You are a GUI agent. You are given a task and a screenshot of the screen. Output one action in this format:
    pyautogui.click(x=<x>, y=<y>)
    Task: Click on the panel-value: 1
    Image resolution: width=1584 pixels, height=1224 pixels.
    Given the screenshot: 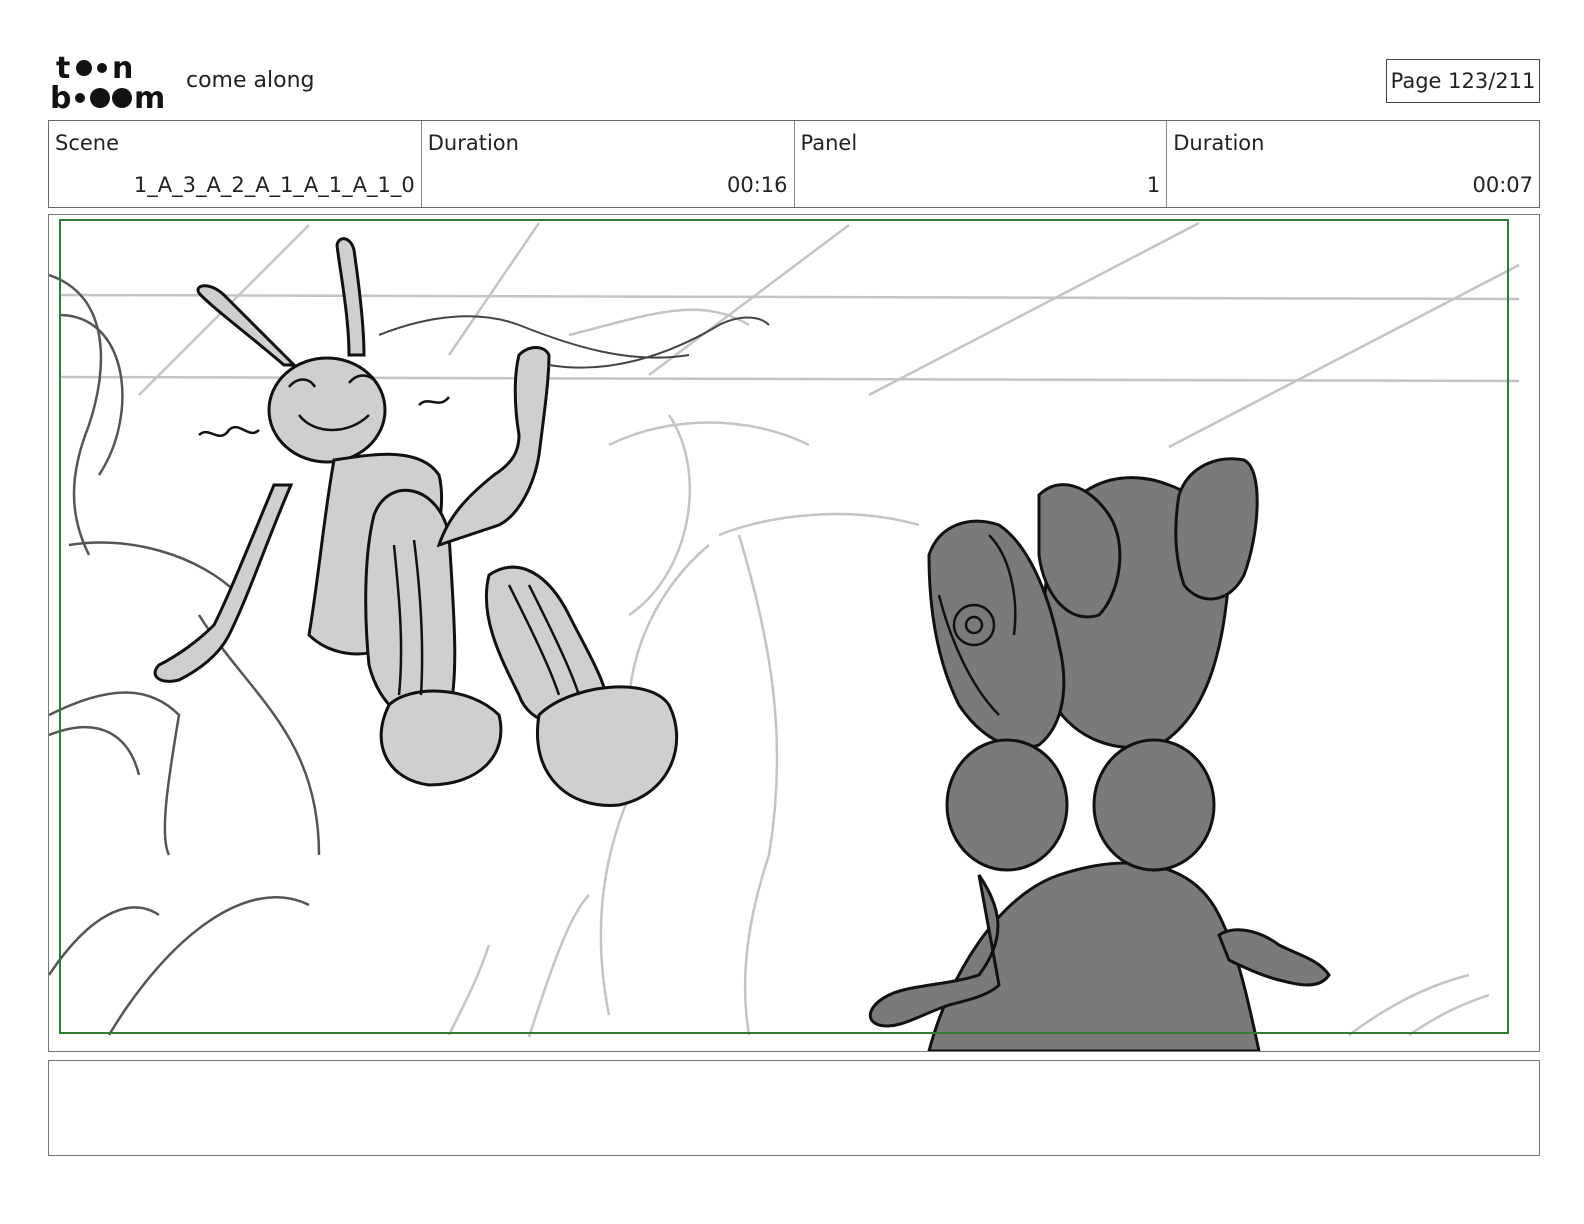 What is the action you would take?
    pyautogui.click(x=1153, y=185)
    